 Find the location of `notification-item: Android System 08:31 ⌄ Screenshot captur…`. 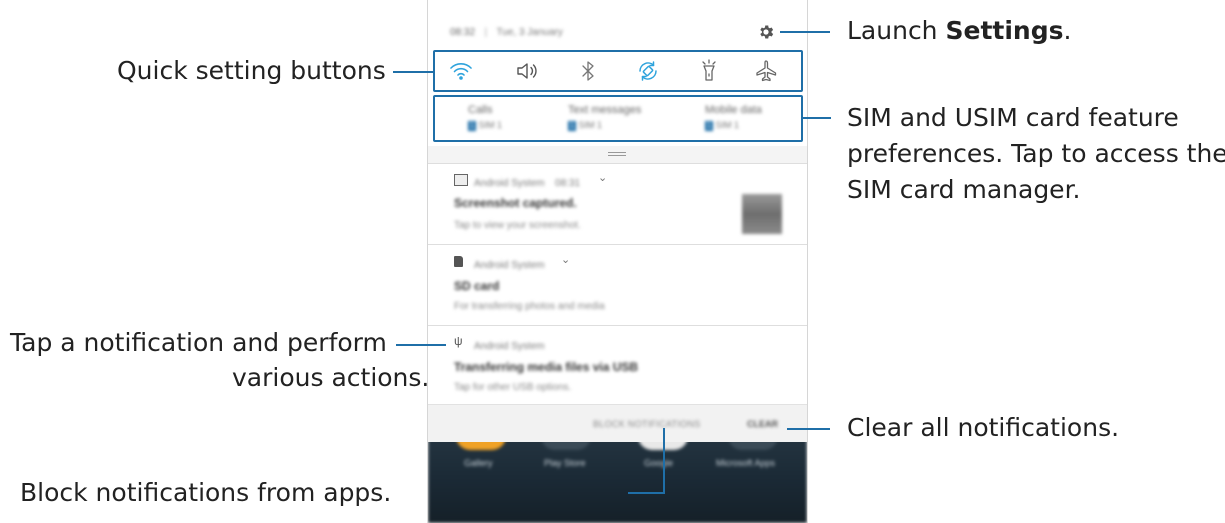

notification-item: Android System 08:31 ⌄ Screenshot captur… is located at coordinates (617, 204).